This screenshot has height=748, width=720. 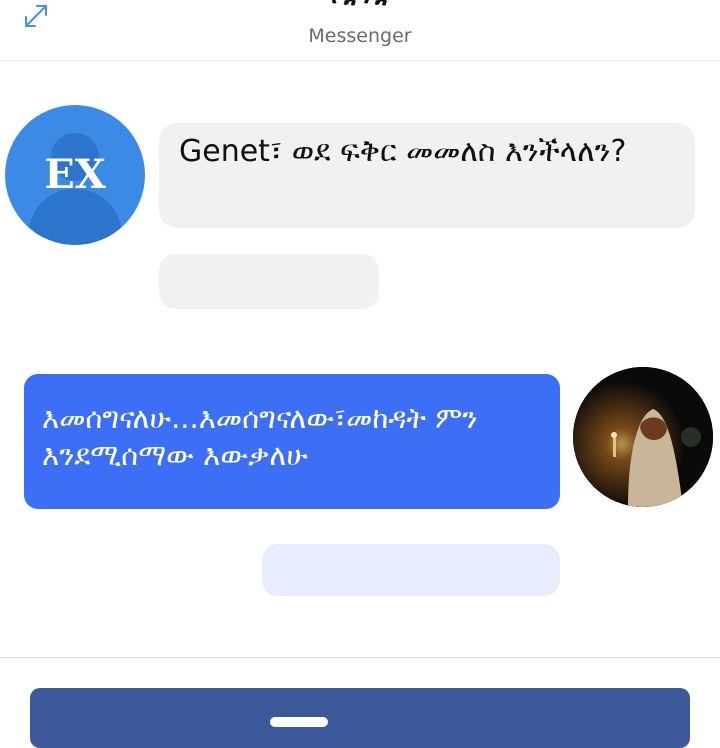 What do you see at coordinates (427, 175) in the screenshot?
I see `incoming-message: Genet፣ ወደ ፍቅር መመለስ እንችላለን?` at bounding box center [427, 175].